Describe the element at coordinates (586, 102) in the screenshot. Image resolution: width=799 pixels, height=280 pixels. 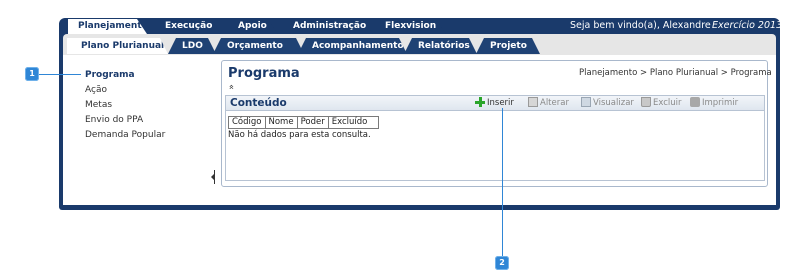
I see `view-document-icon` at that location.